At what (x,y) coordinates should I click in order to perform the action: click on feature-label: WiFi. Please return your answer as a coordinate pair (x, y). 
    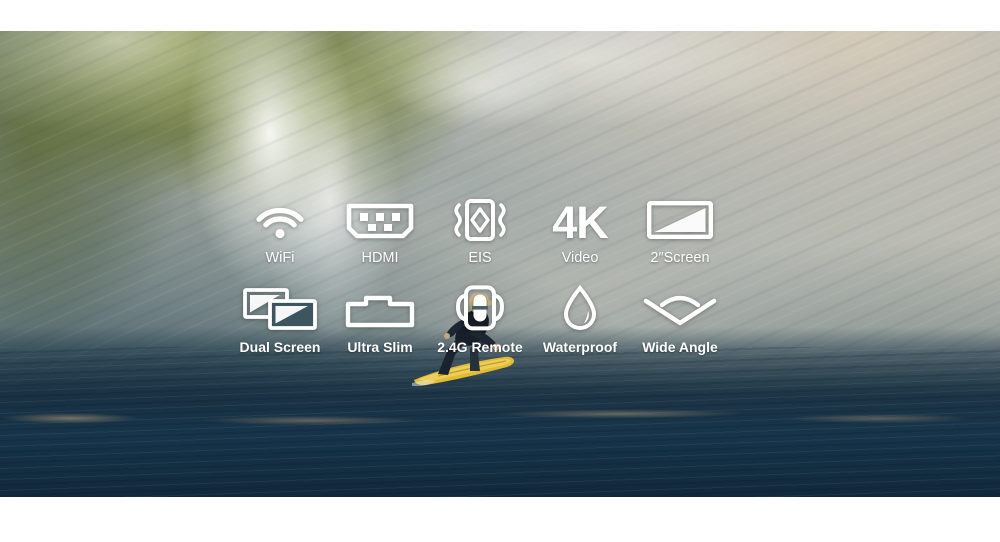
    Looking at the image, I should click on (280, 258).